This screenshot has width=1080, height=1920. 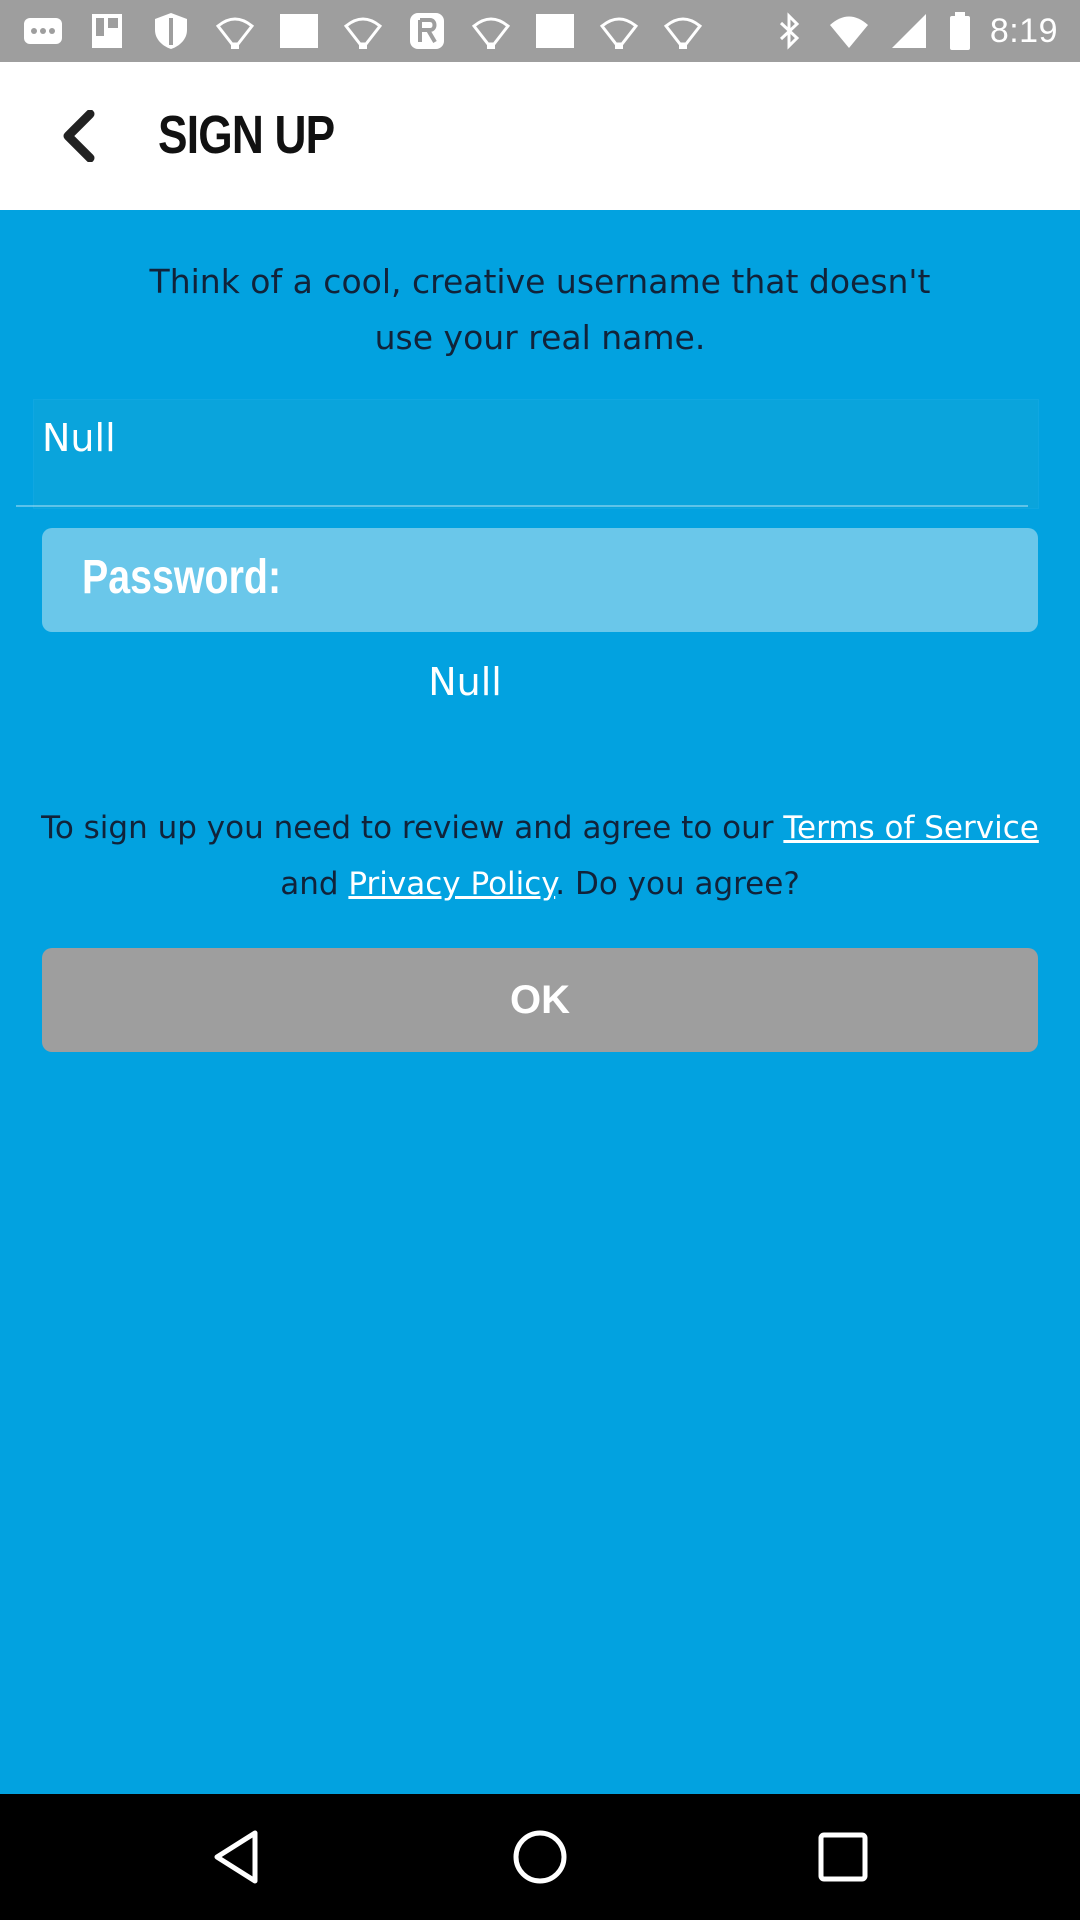 What do you see at coordinates (677, 884) in the screenshot?
I see `terms-suffix: . Do you agree?` at bounding box center [677, 884].